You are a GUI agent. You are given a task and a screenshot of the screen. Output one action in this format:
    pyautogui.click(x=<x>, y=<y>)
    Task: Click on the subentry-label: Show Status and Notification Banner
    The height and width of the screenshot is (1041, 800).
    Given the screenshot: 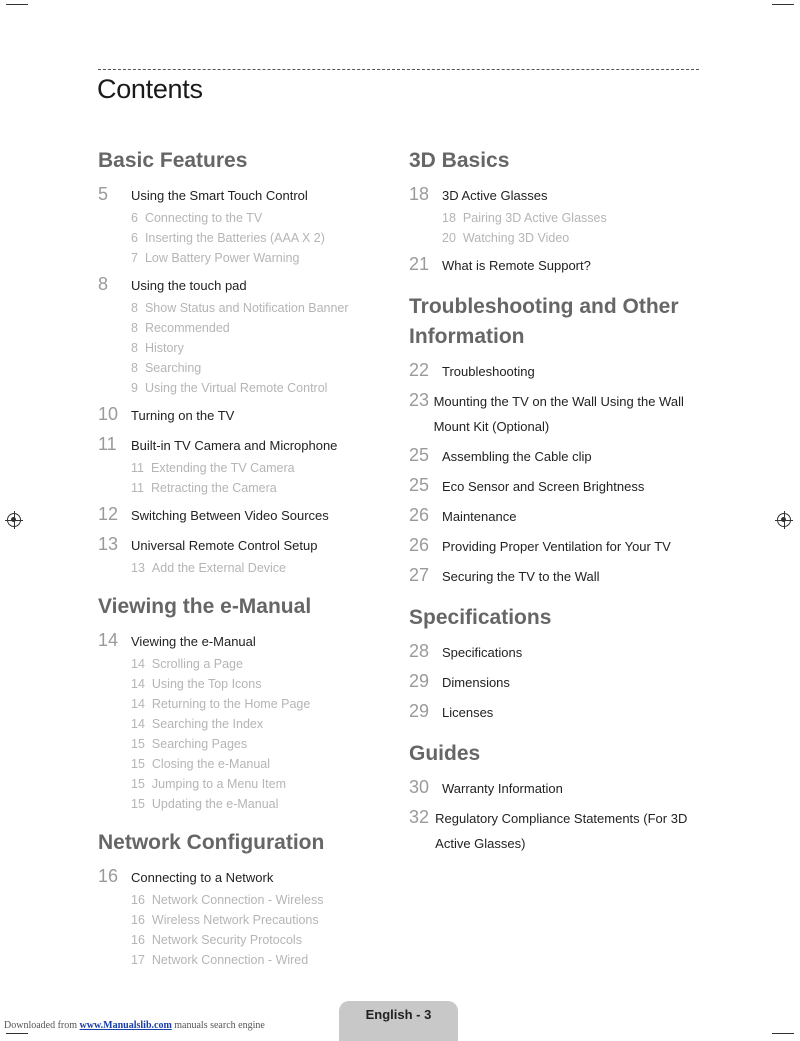 What is the action you would take?
    pyautogui.click(x=246, y=308)
    